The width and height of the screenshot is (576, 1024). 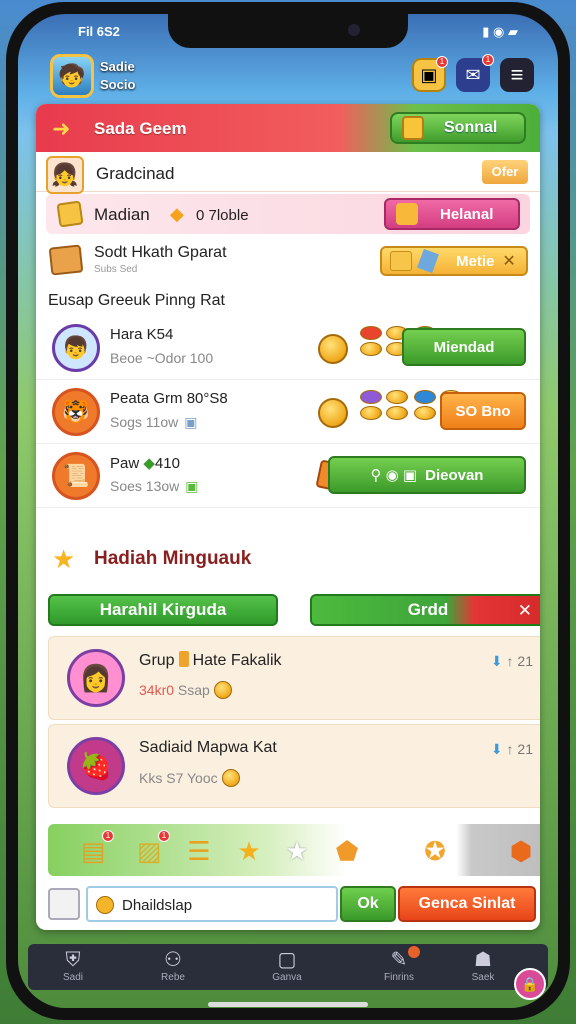 What do you see at coordinates (95, 849) in the screenshot?
I see `item-scroll-icon: ▤ 1` at bounding box center [95, 849].